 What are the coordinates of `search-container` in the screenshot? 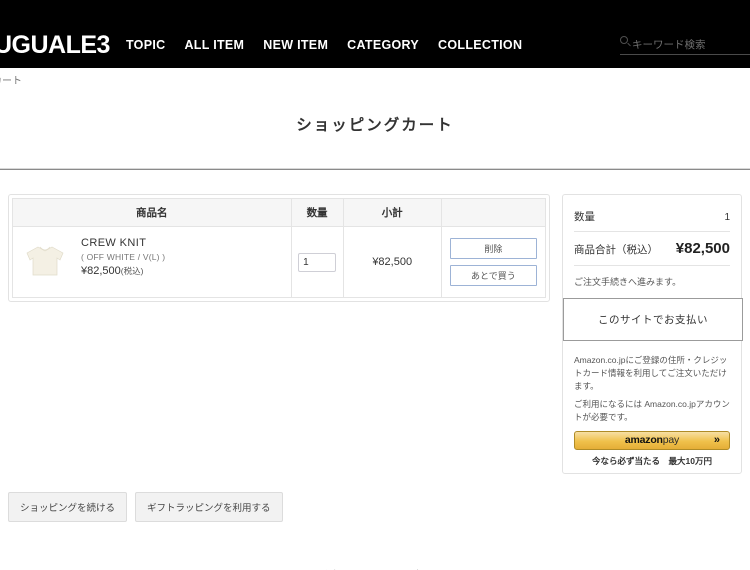 It's located at (685, 45).